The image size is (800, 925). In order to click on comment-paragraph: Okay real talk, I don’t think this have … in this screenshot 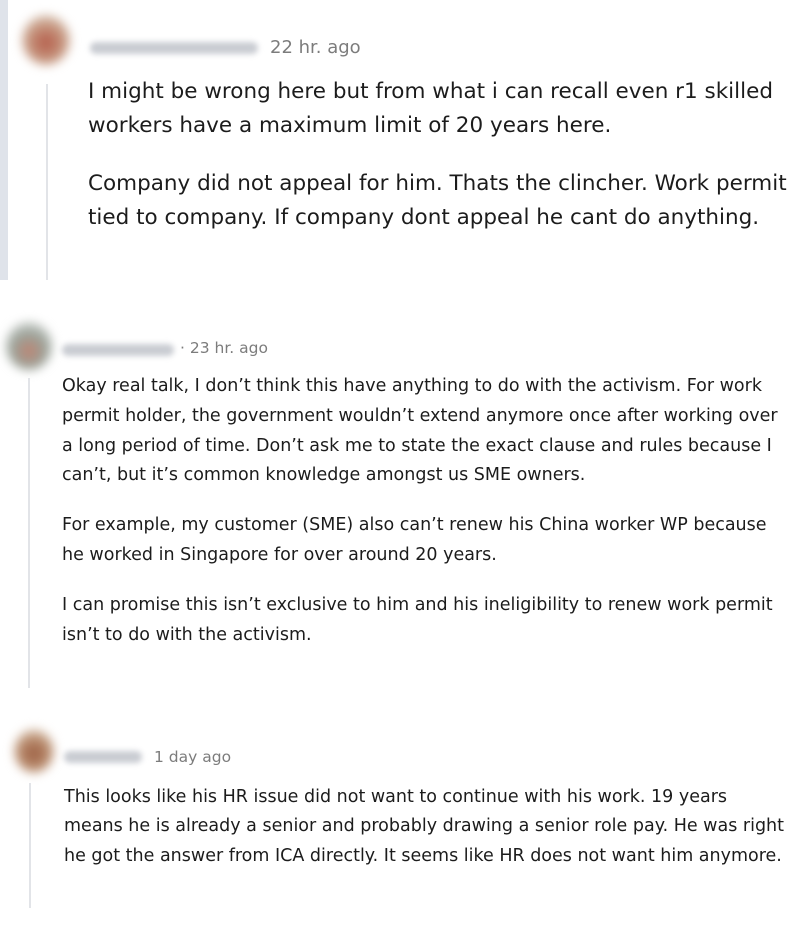, I will do `click(420, 431)`.